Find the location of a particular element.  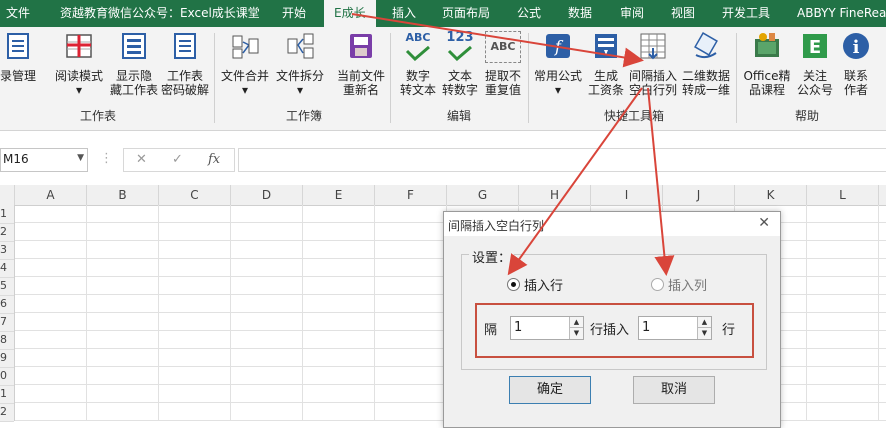

row-headers: 1 2 3 4 5 6 7 8 9 0 1 2 is located at coordinates (7, 313).